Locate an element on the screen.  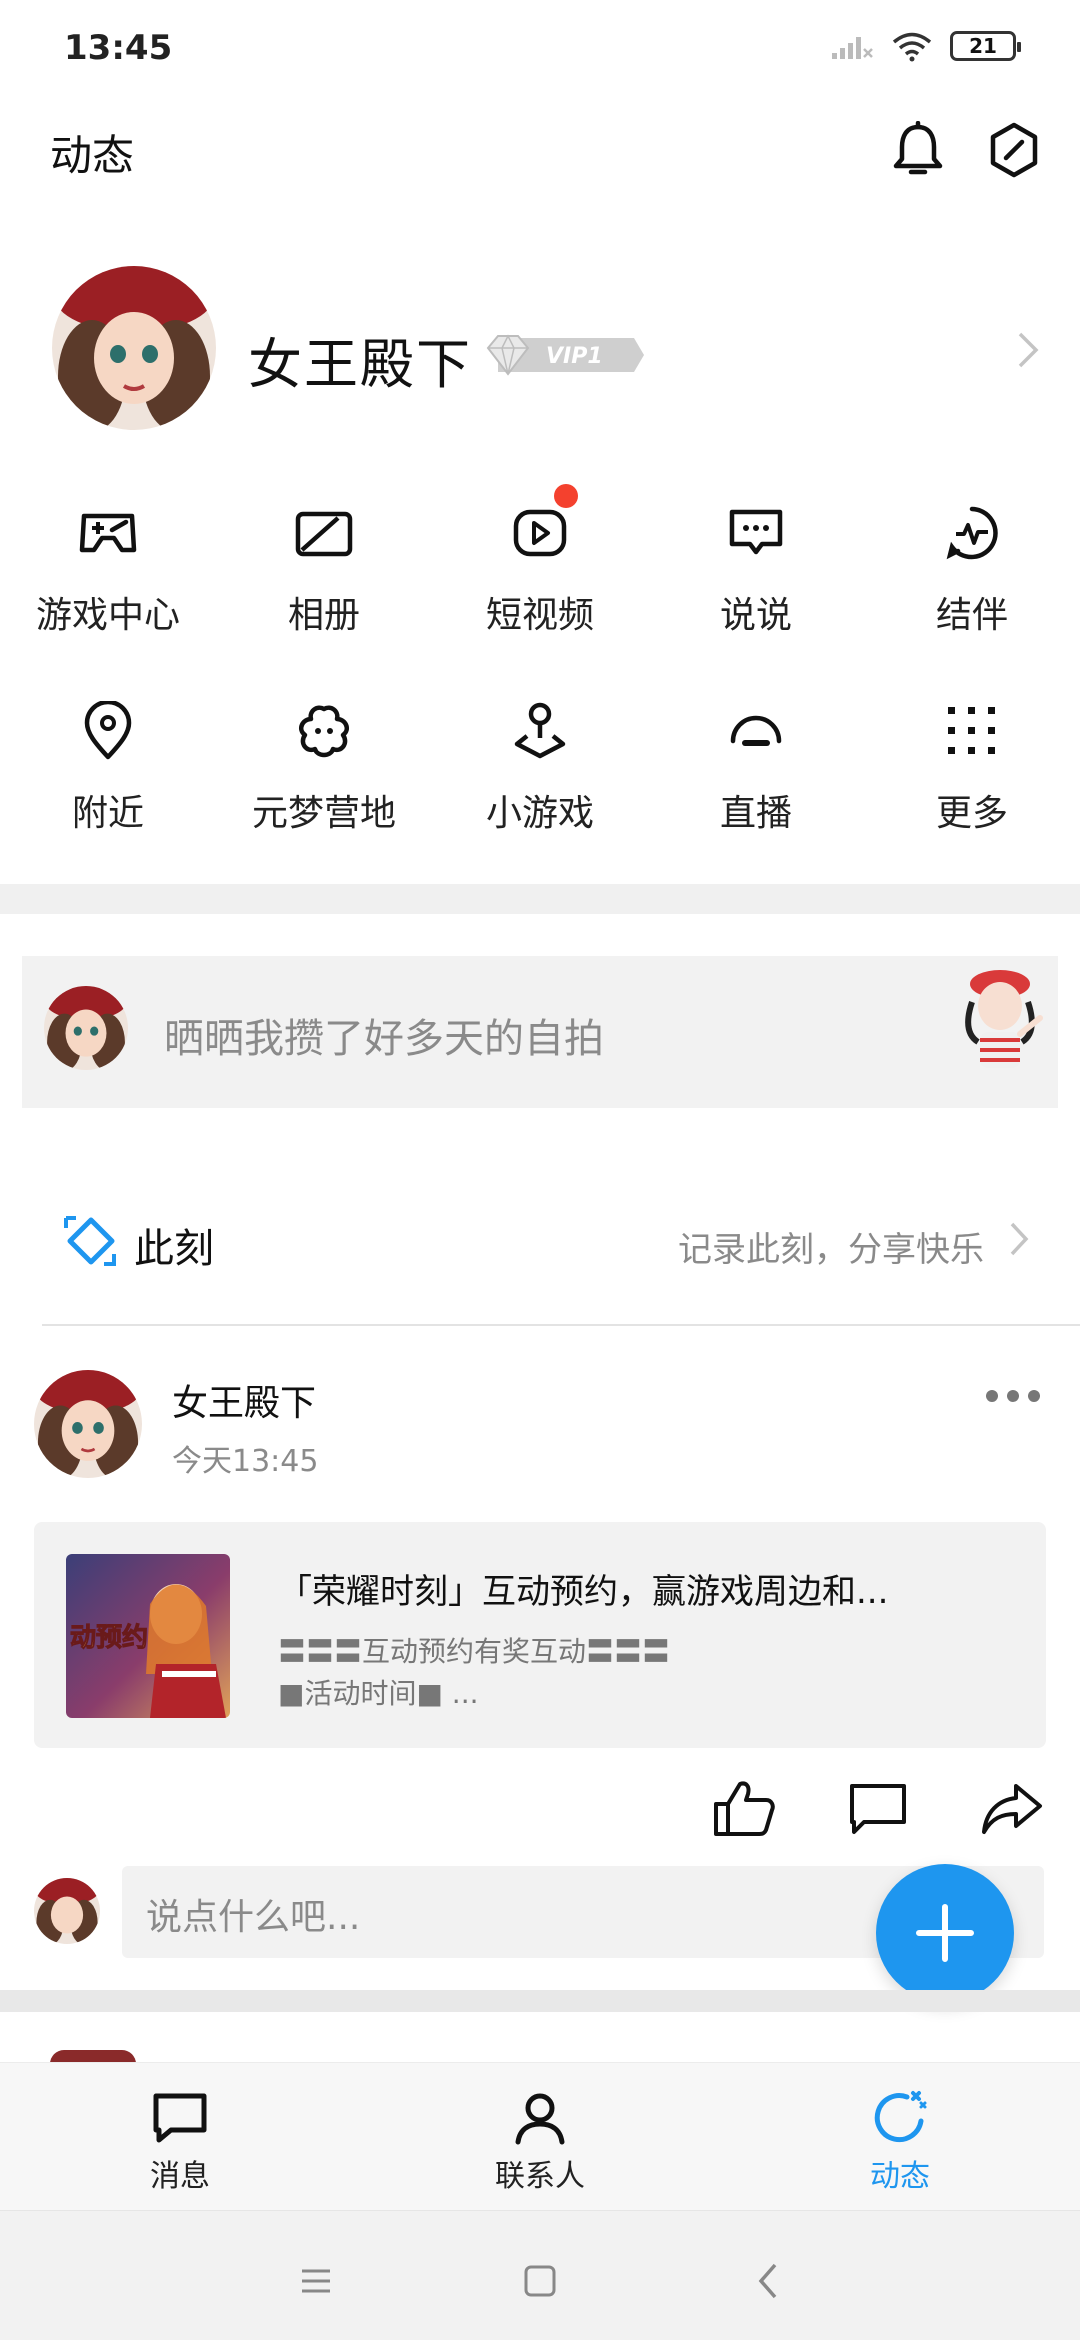
feature-short-video: 短视频 is located at coordinates (540, 589).